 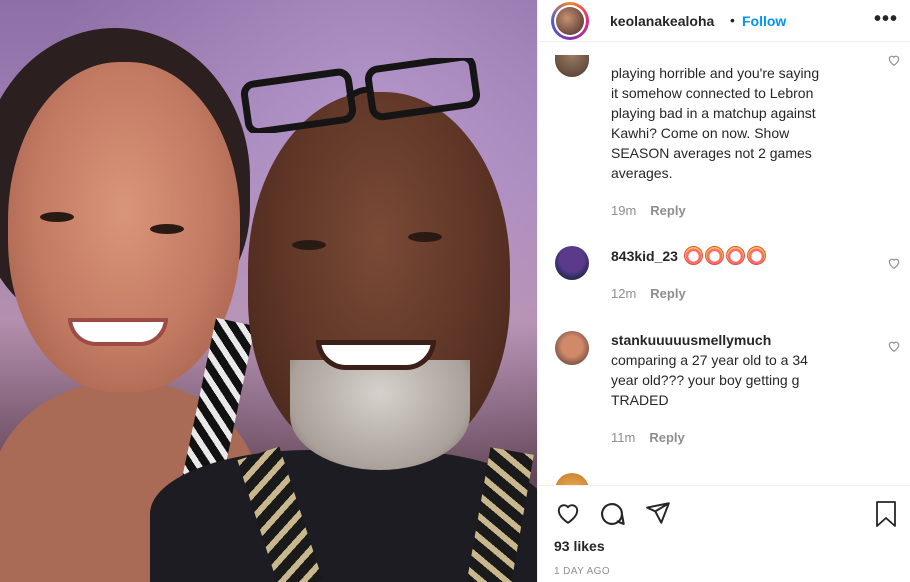 I want to click on comment-time: 12m, so click(x=624, y=293).